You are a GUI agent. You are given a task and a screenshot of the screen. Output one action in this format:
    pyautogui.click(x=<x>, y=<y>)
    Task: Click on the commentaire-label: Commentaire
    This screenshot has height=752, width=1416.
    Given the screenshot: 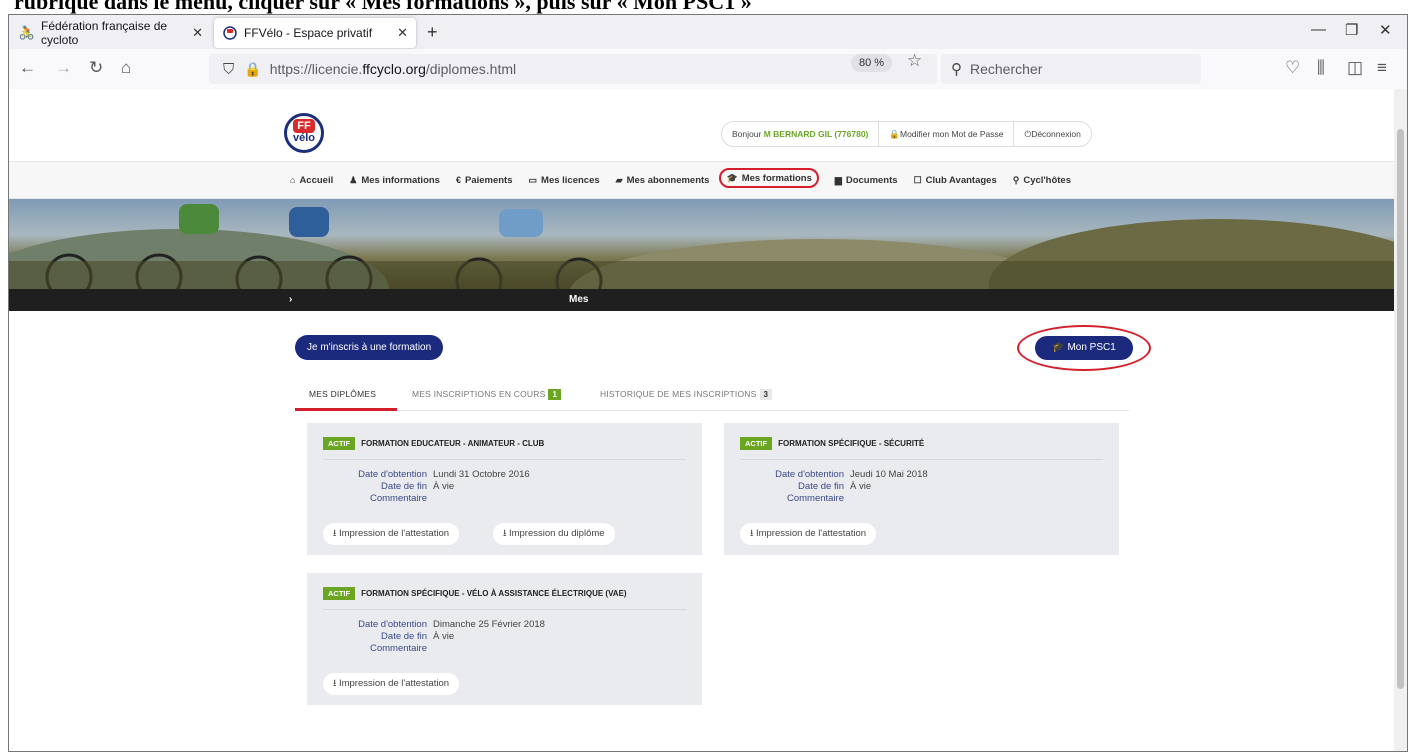 What is the action you would take?
    pyautogui.click(x=398, y=648)
    